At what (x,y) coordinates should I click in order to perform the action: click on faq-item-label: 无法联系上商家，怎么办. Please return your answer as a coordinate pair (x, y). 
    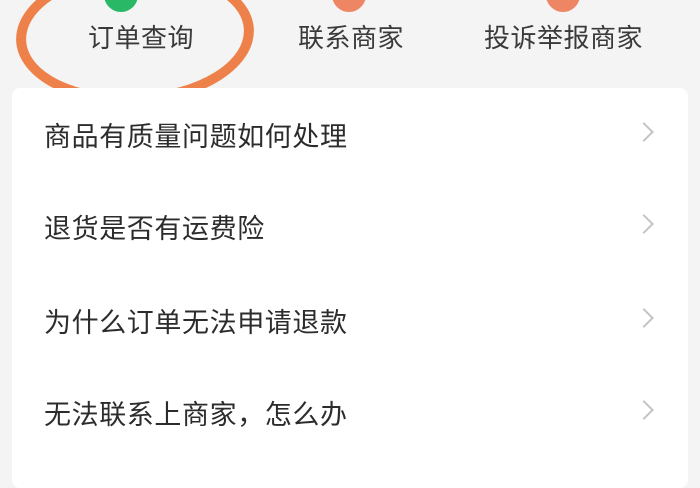
    Looking at the image, I should click on (196, 415).